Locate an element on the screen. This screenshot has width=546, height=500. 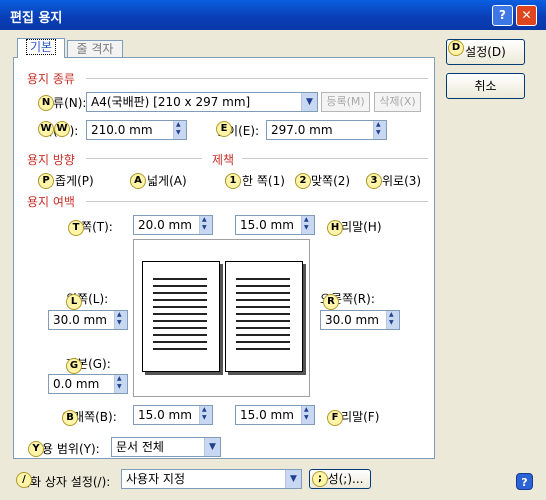
width-input: 210.0 mm is located at coordinates (136, 130).